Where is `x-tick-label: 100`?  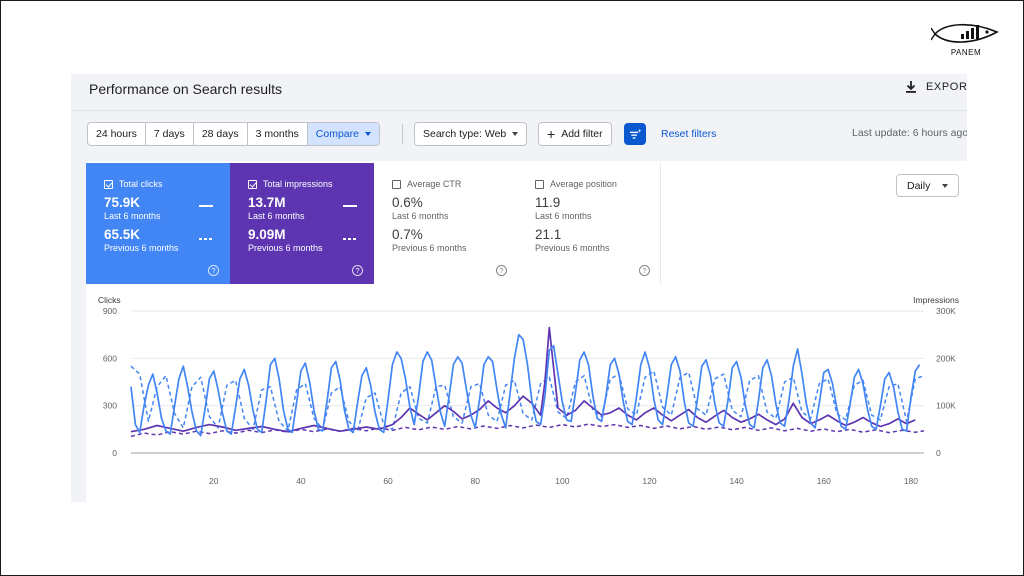 x-tick-label: 100 is located at coordinates (562, 481).